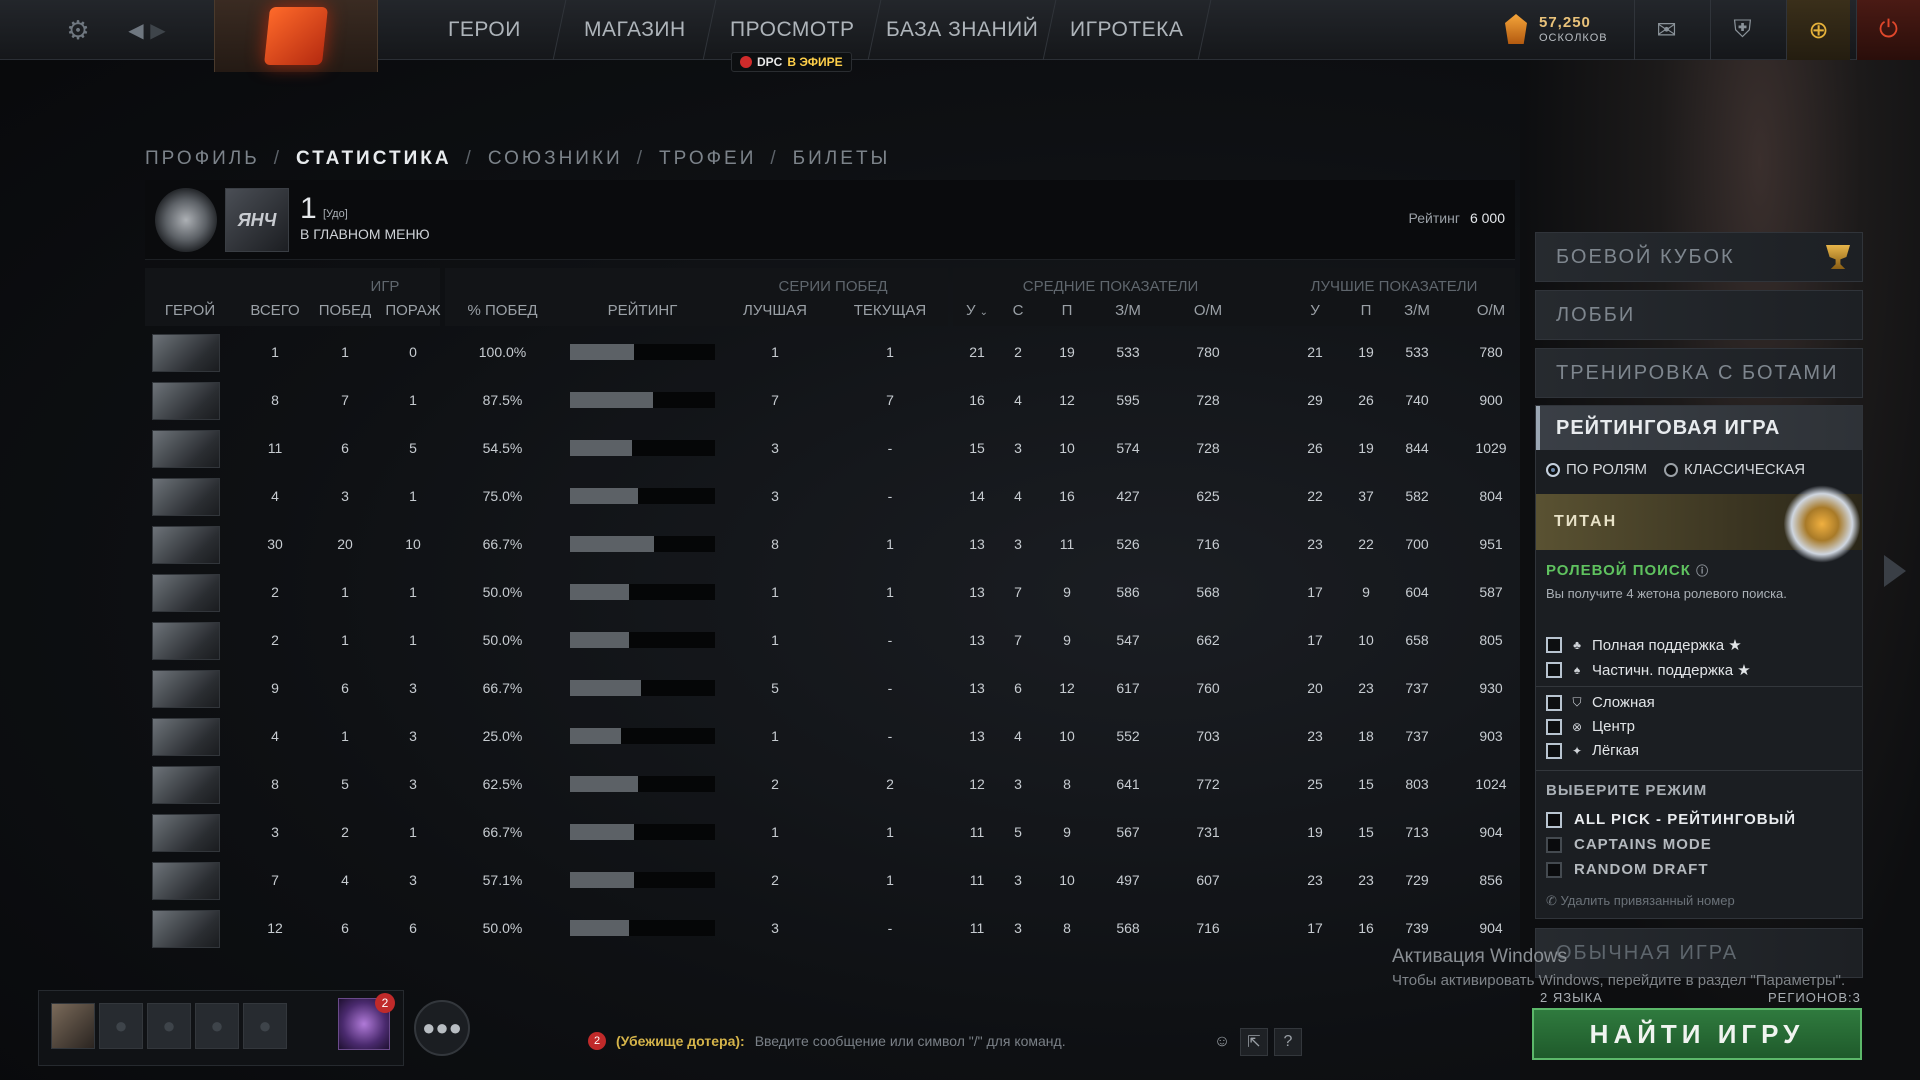 The height and width of the screenshot is (1080, 1920). I want to click on emoji-icon: ☺, so click(1222, 1042).